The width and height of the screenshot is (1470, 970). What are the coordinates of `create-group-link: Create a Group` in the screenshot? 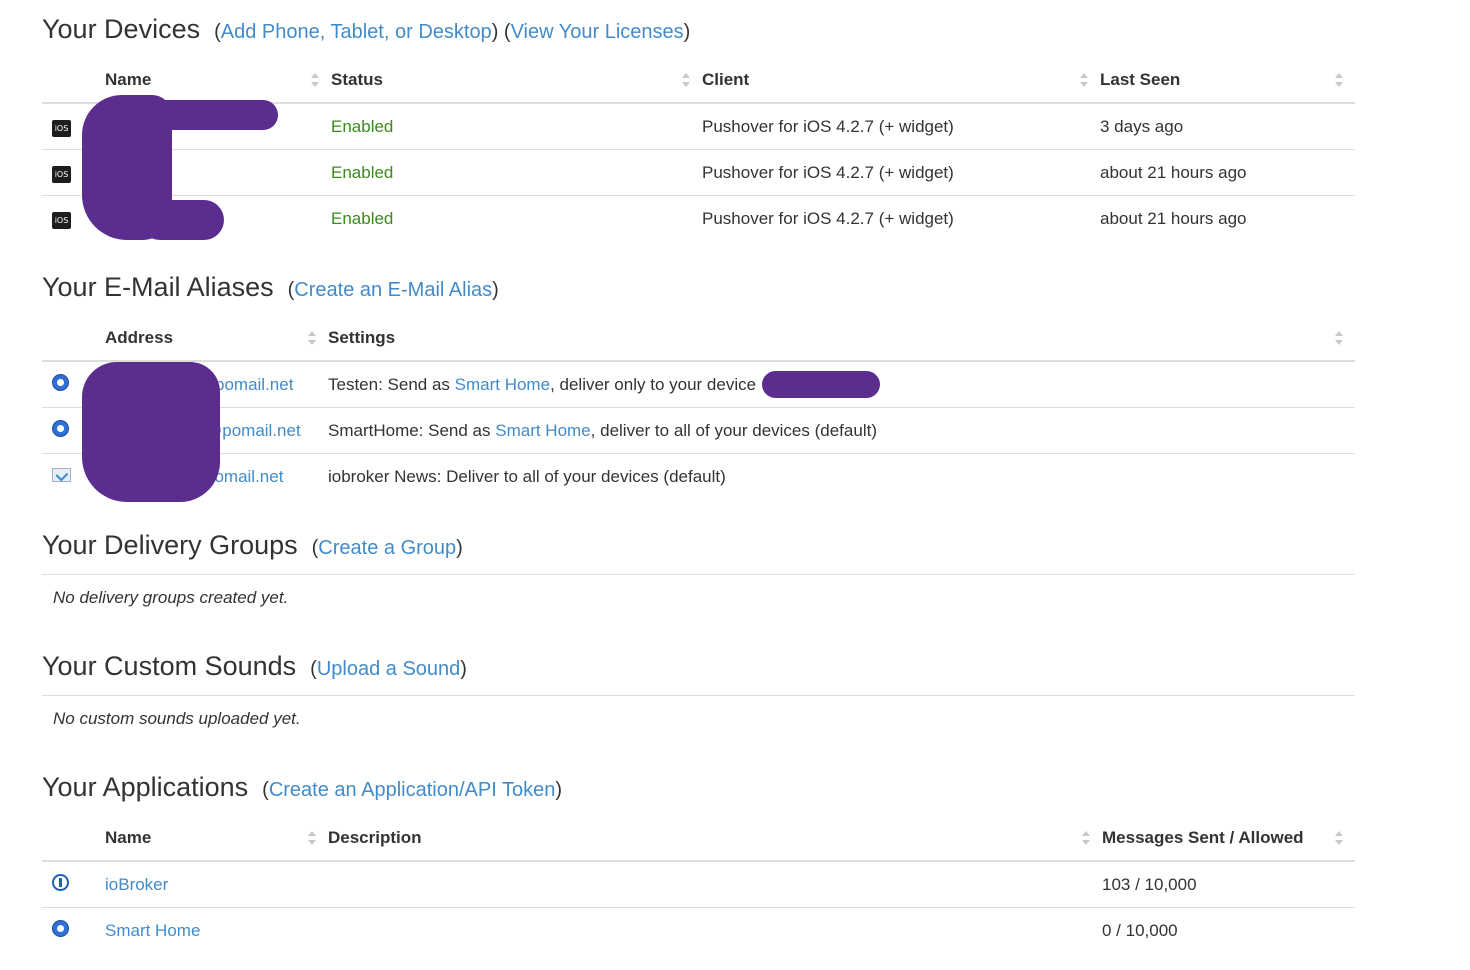 It's located at (387, 548).